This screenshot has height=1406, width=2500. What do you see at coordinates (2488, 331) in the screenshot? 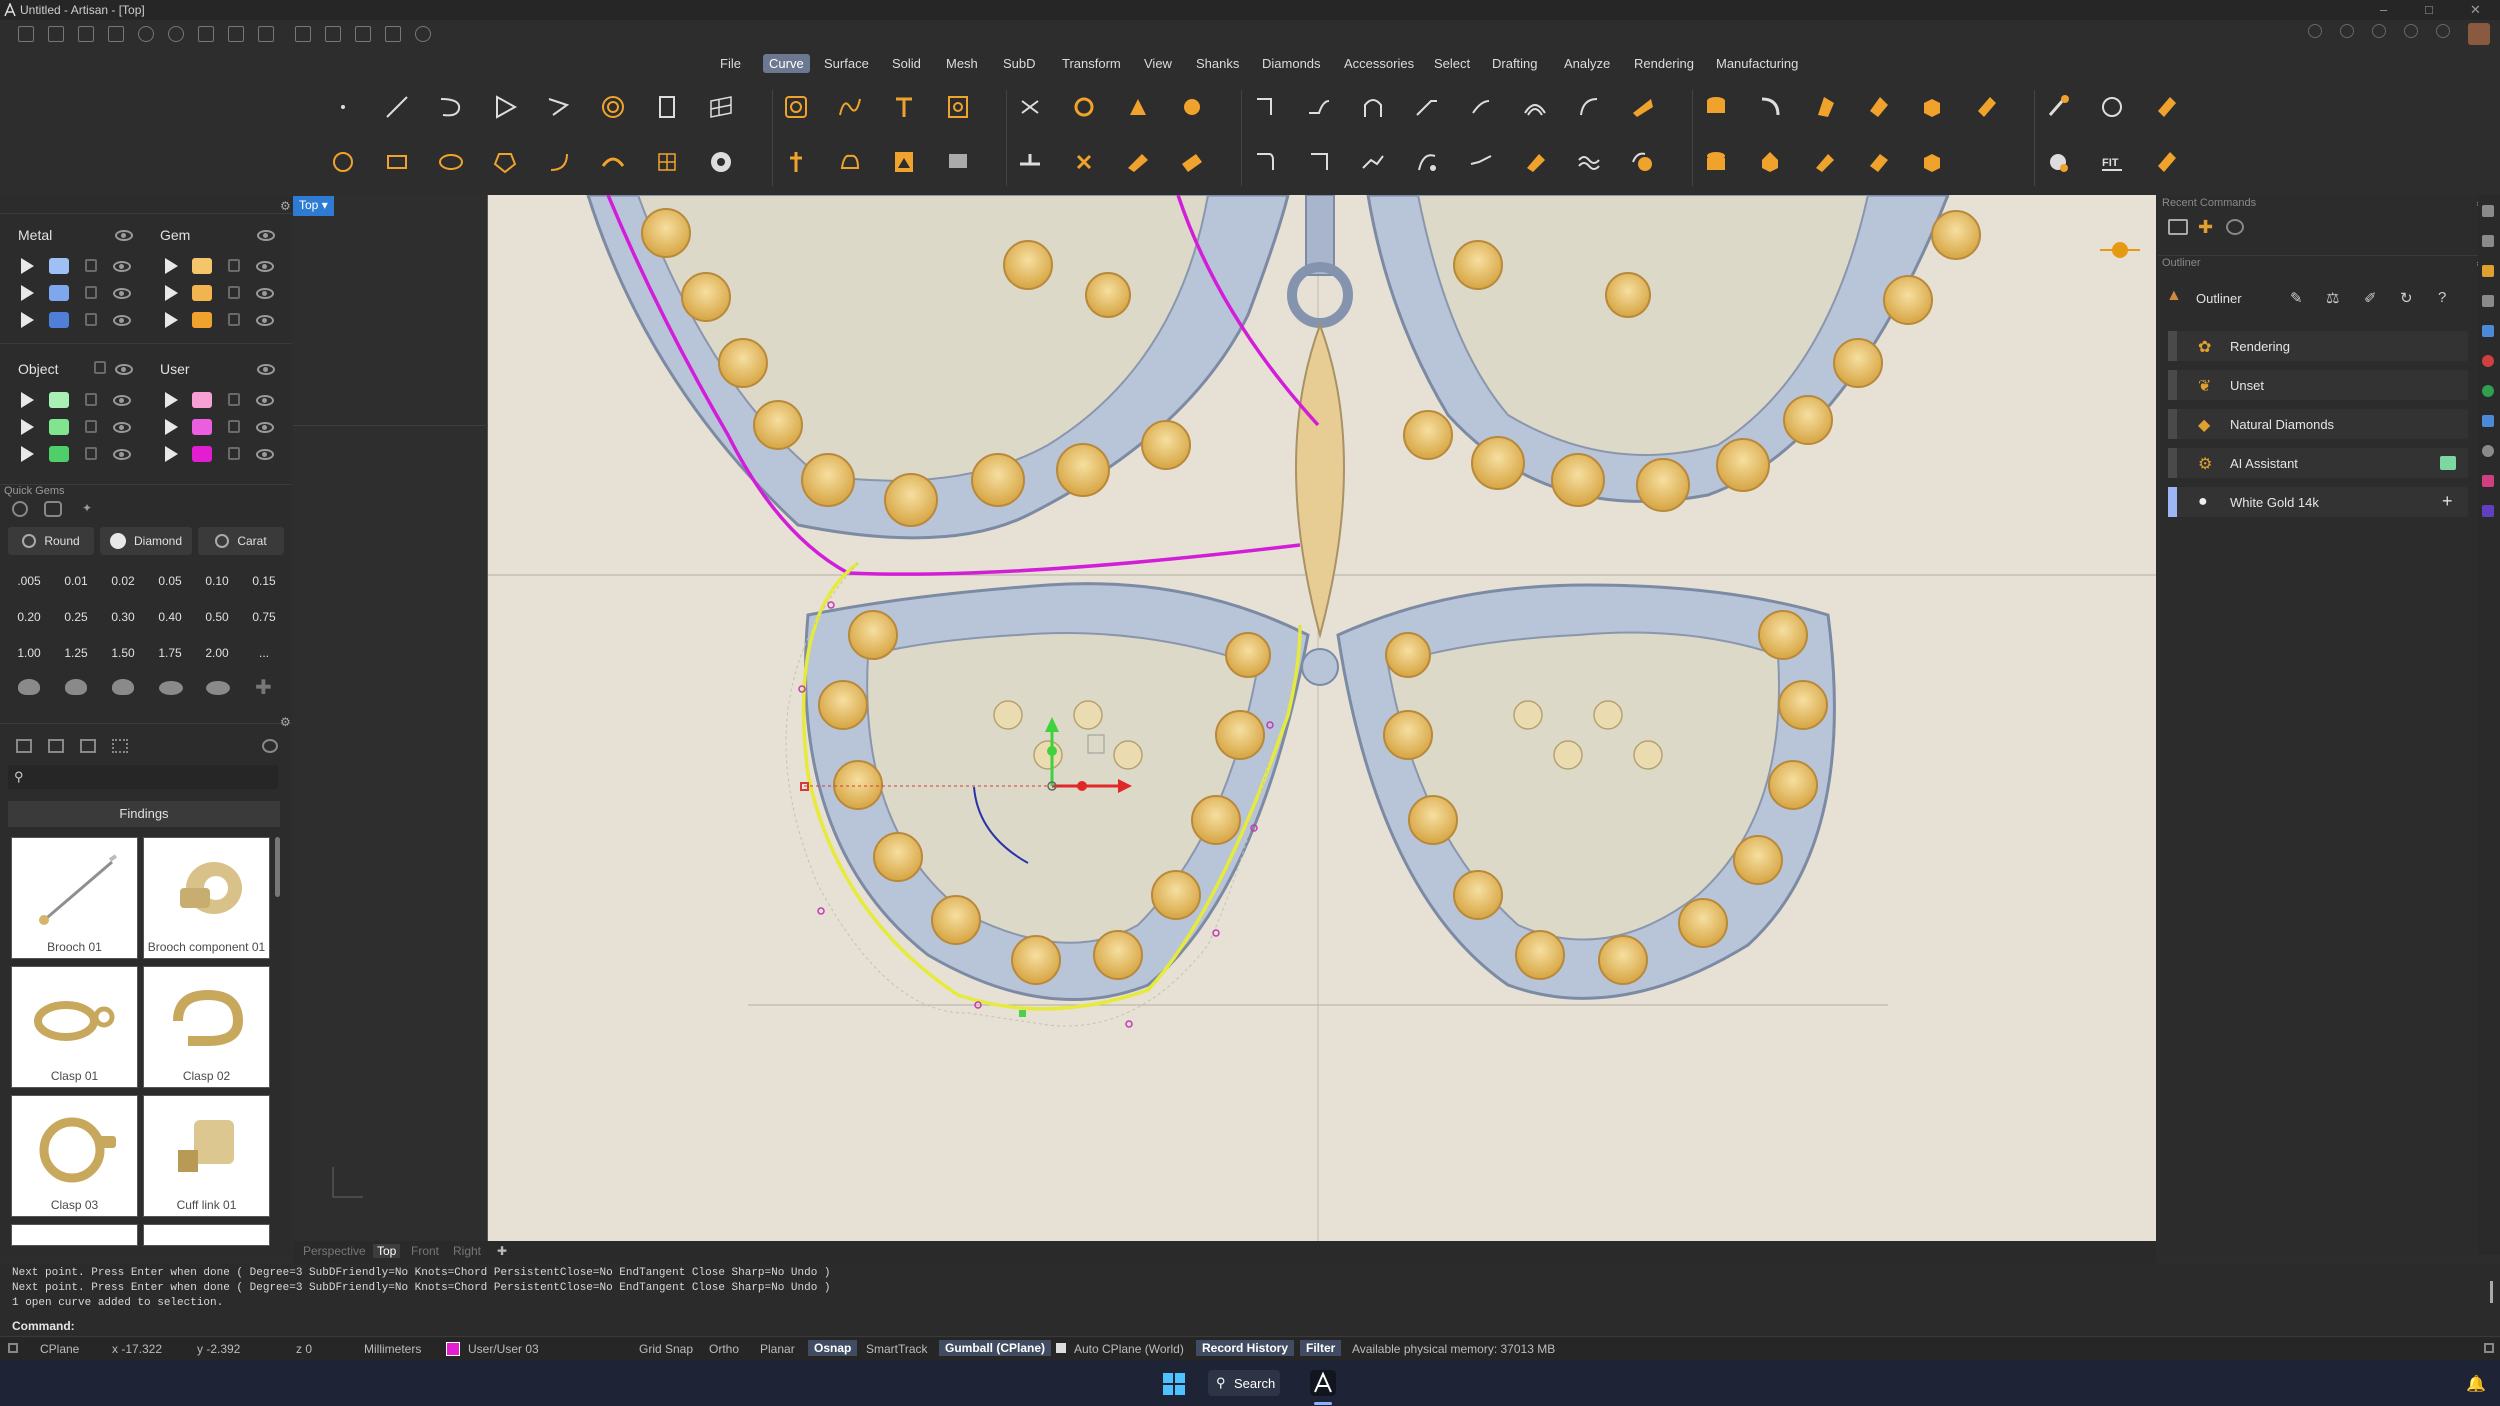
I see `help-panel-icon` at bounding box center [2488, 331].